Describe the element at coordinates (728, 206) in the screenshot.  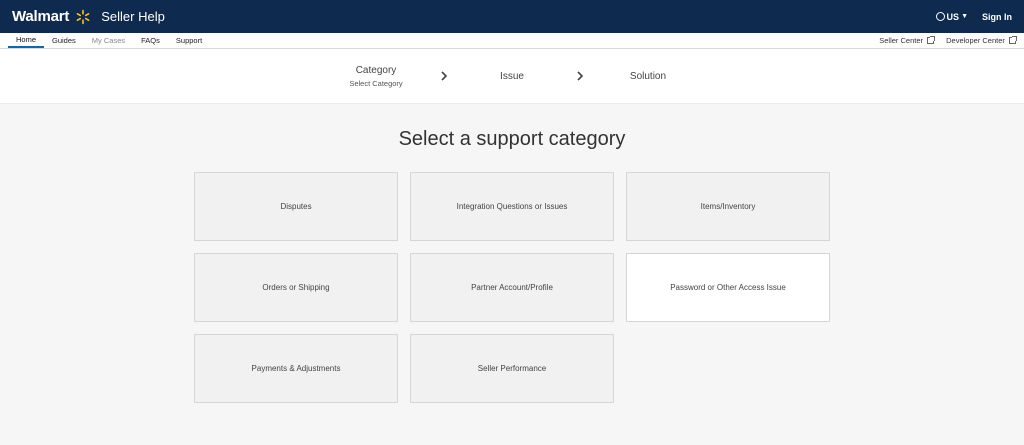
I see `category-card-items-inventory: Items/Inventory` at that location.